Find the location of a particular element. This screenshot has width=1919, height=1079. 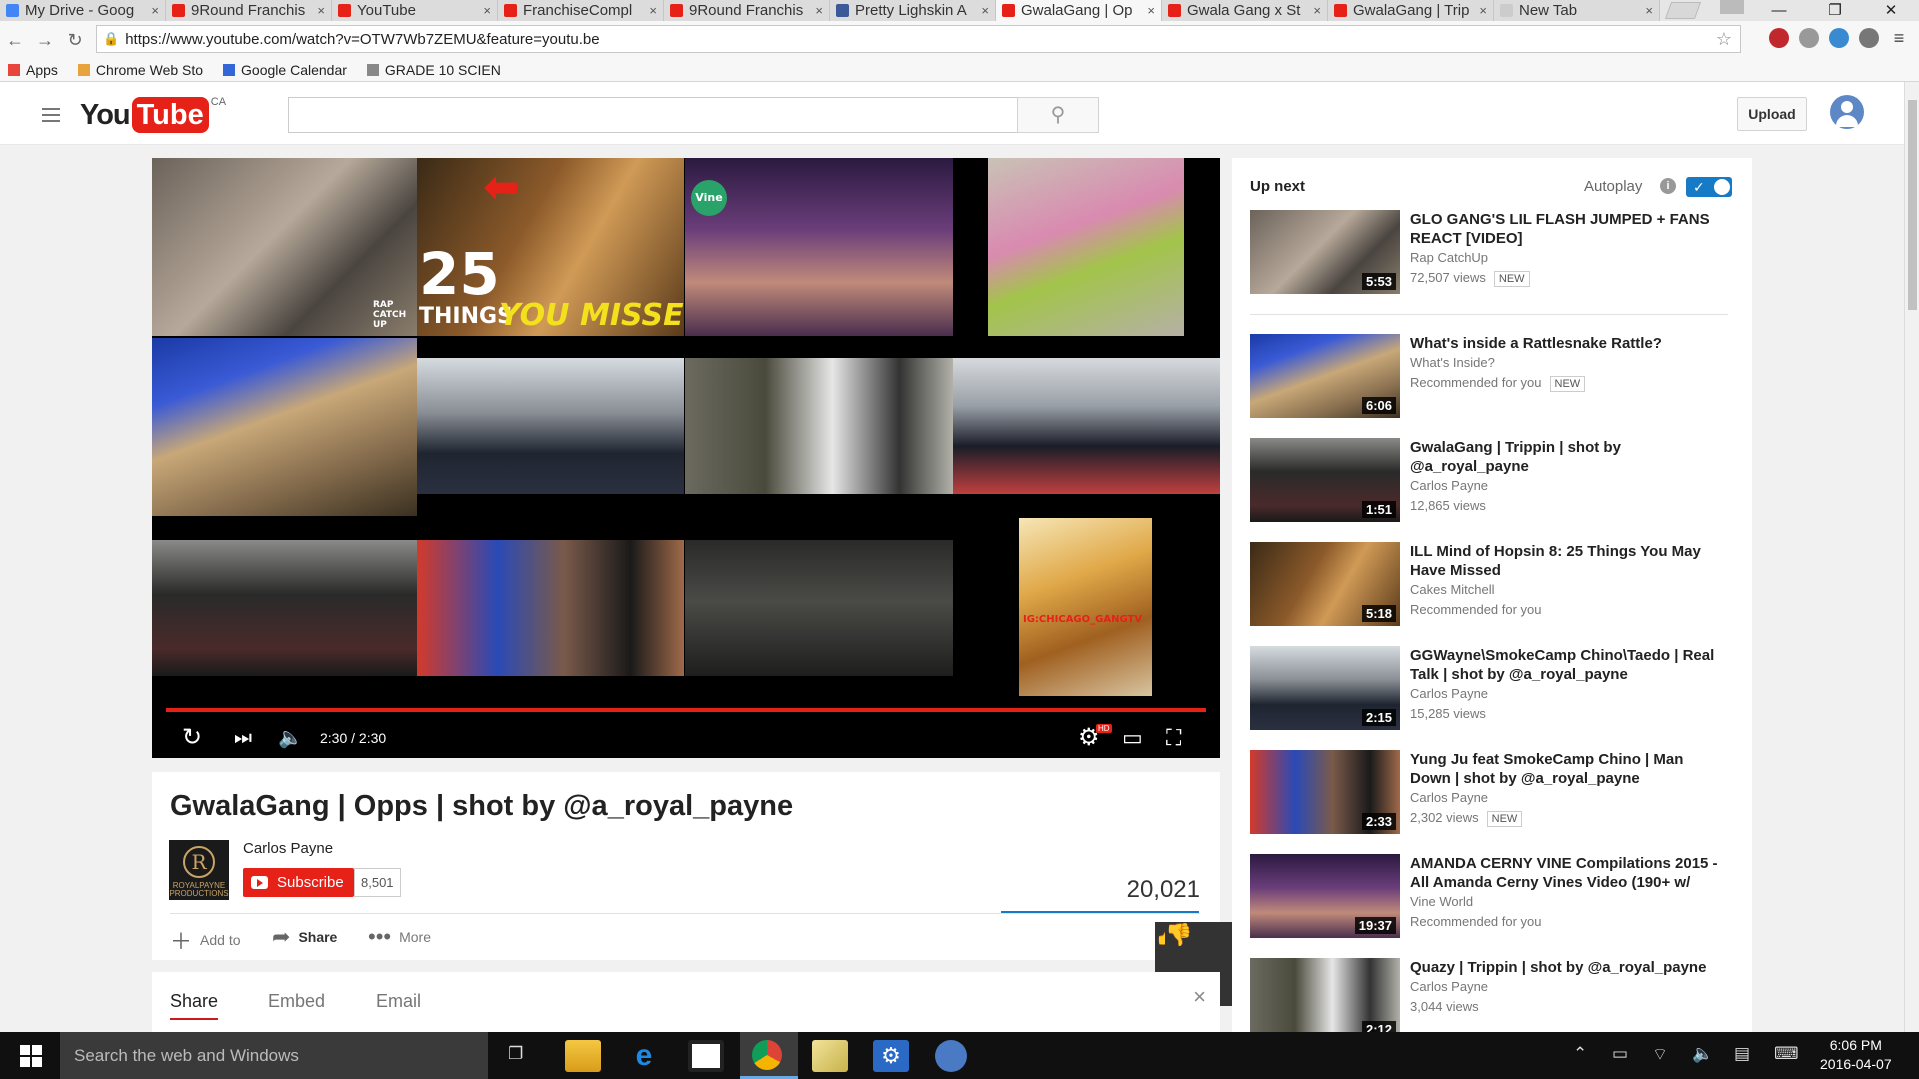

page-scrollbar is located at coordinates (1911, 557).